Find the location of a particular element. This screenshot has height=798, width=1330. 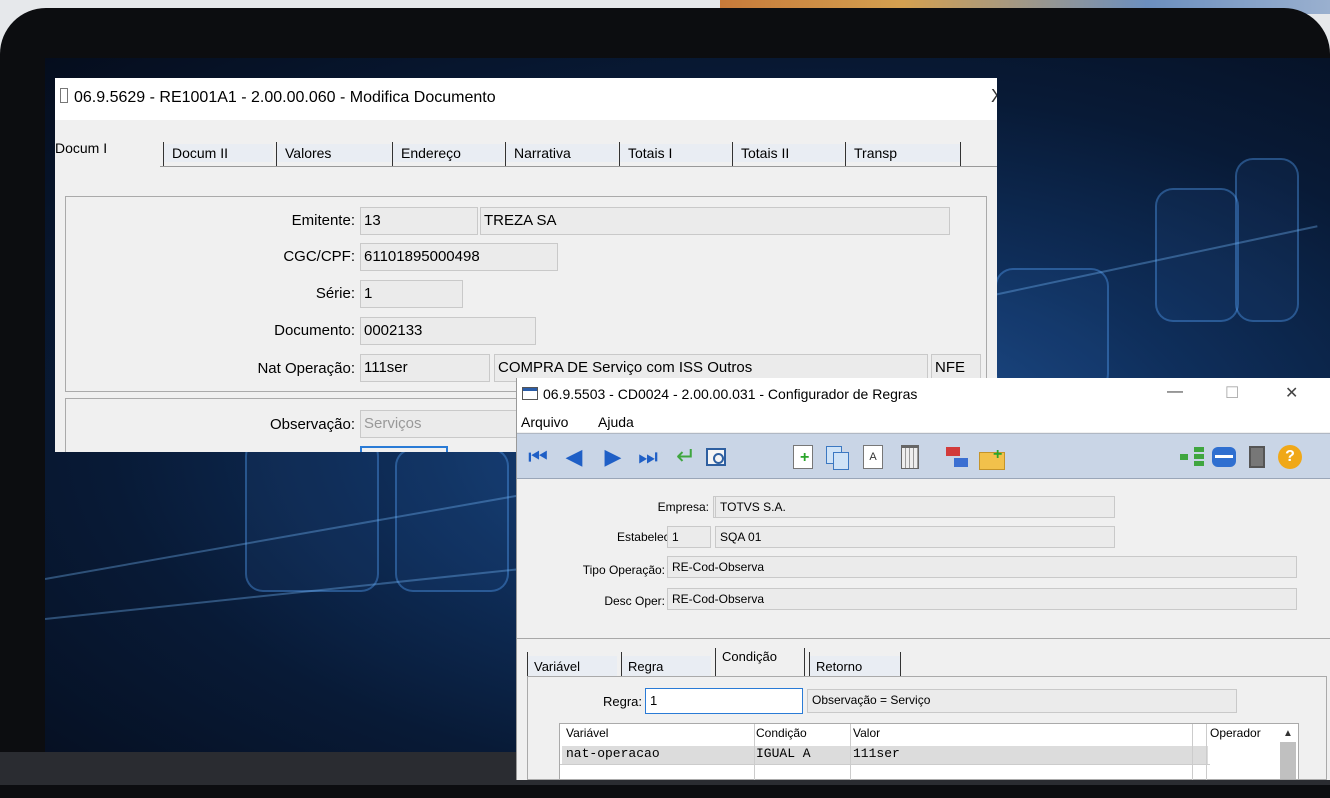

goto-icon: ↵ is located at coordinates (686, 457).